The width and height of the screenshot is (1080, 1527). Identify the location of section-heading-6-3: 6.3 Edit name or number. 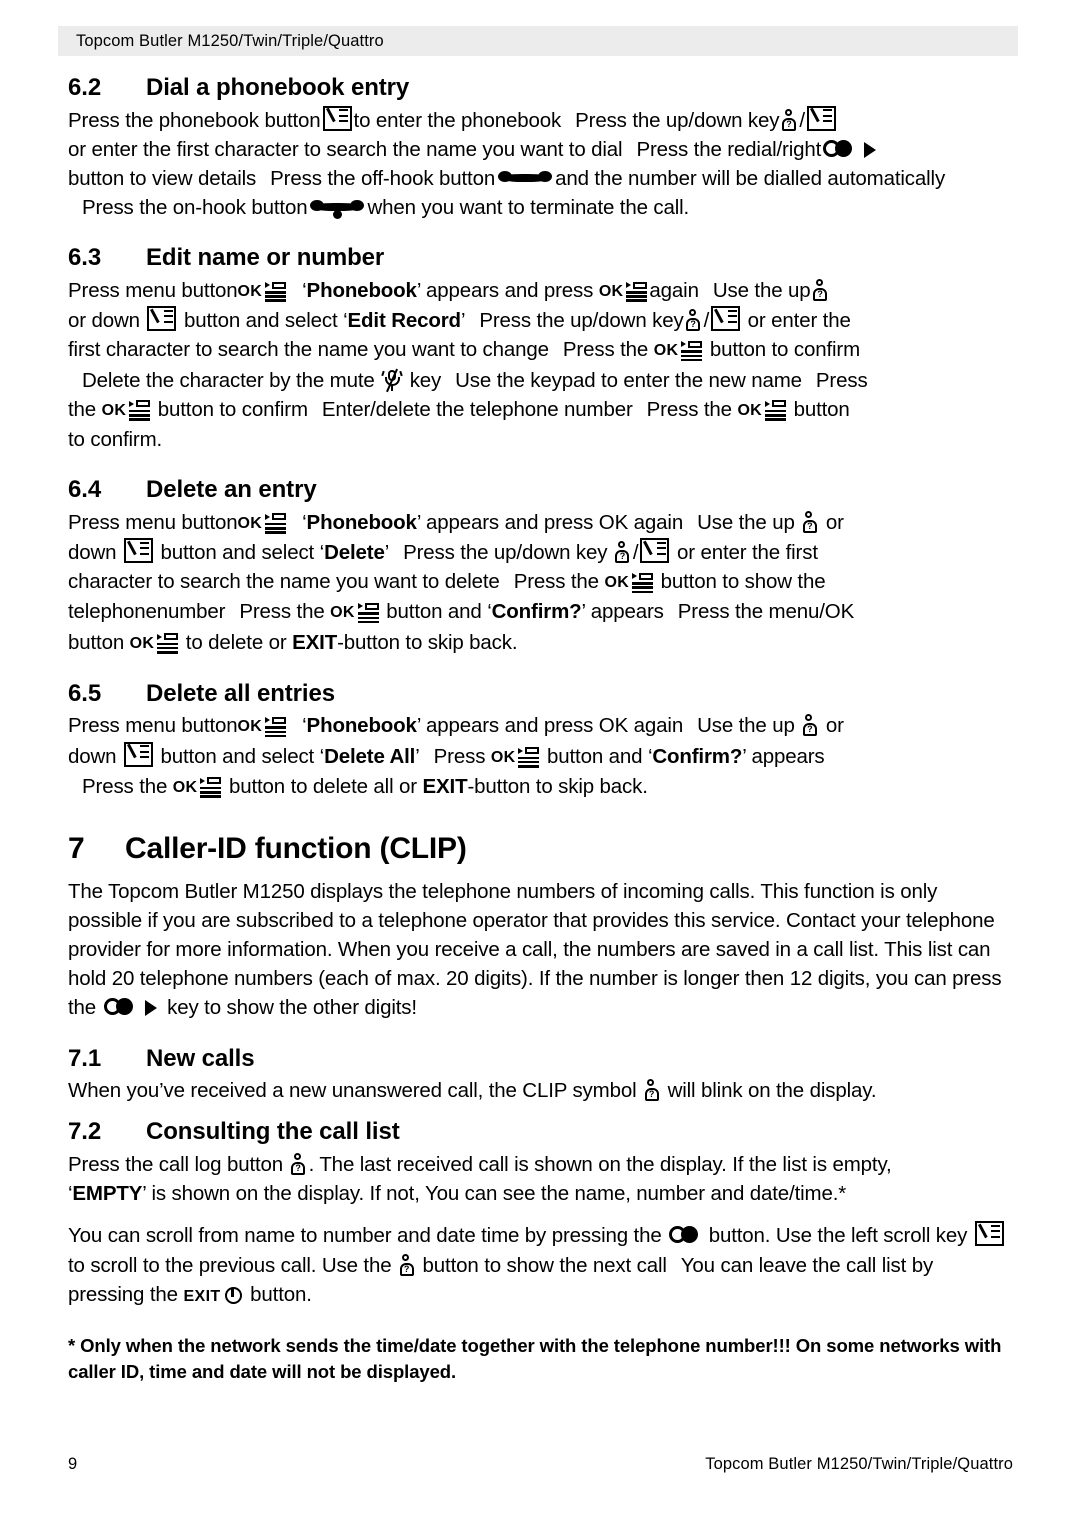
(539, 258).